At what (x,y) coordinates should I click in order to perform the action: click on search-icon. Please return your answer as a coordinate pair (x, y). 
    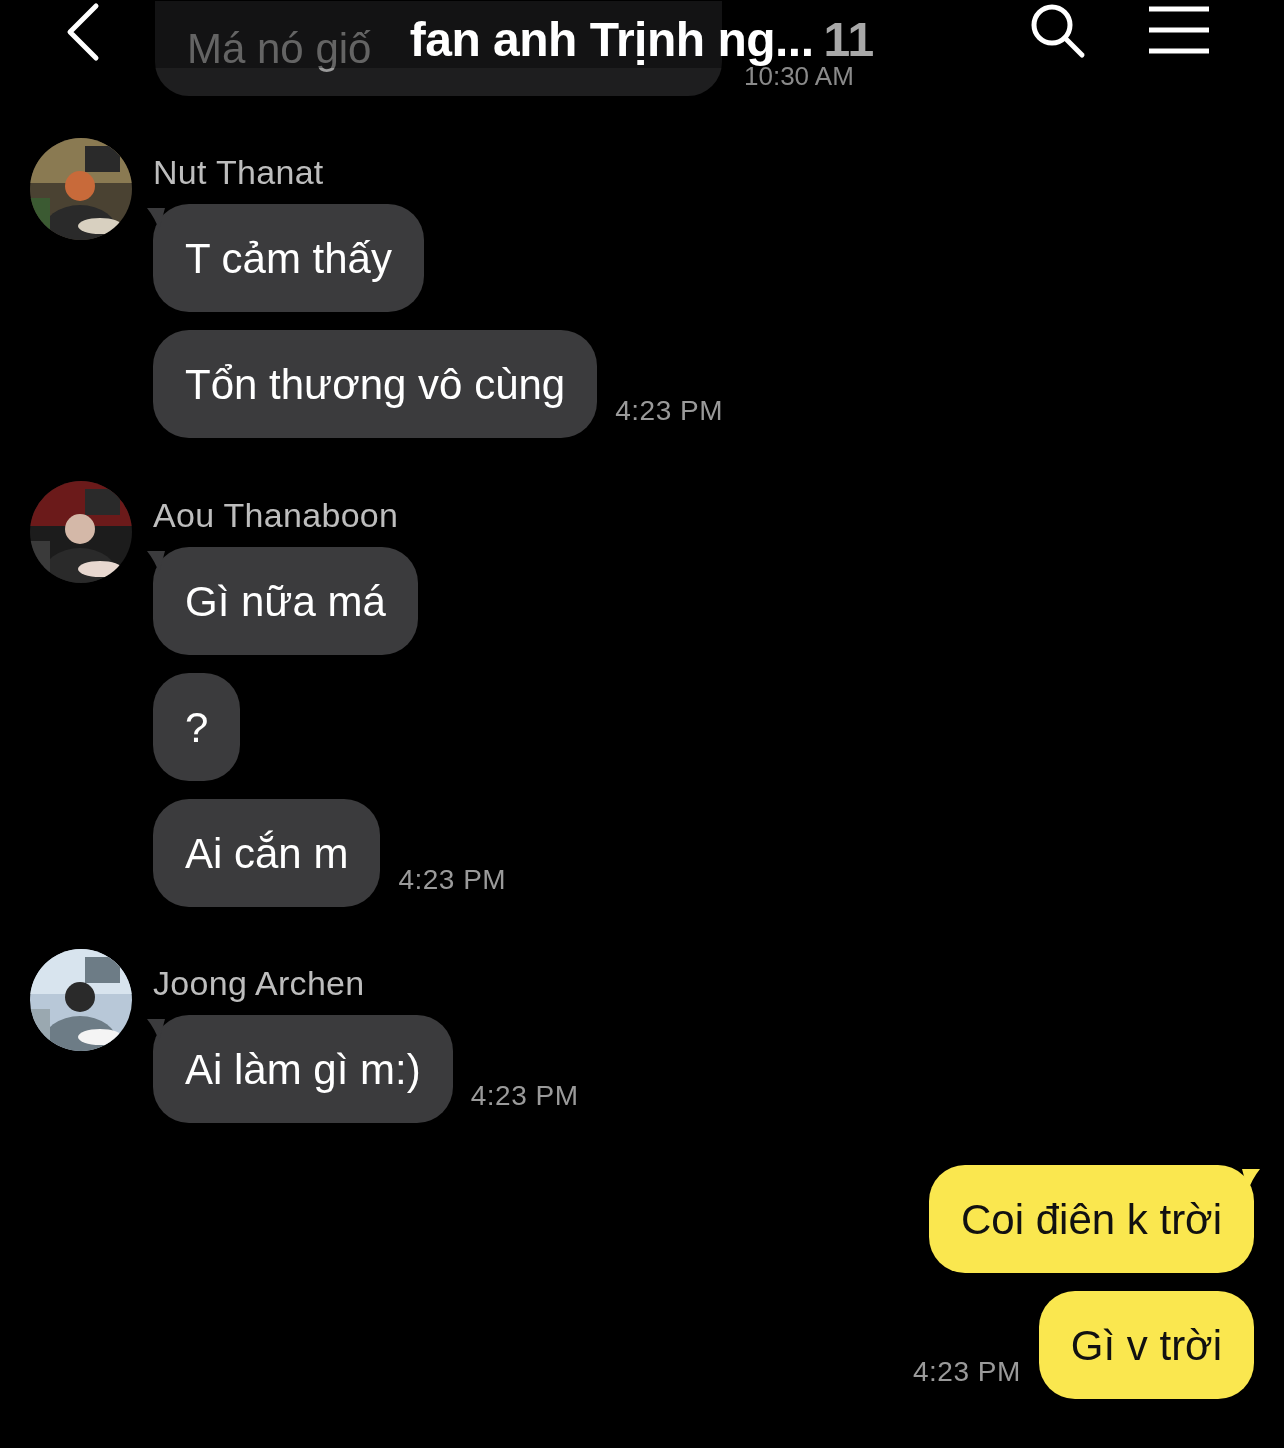
    Looking at the image, I should click on (1058, 31).